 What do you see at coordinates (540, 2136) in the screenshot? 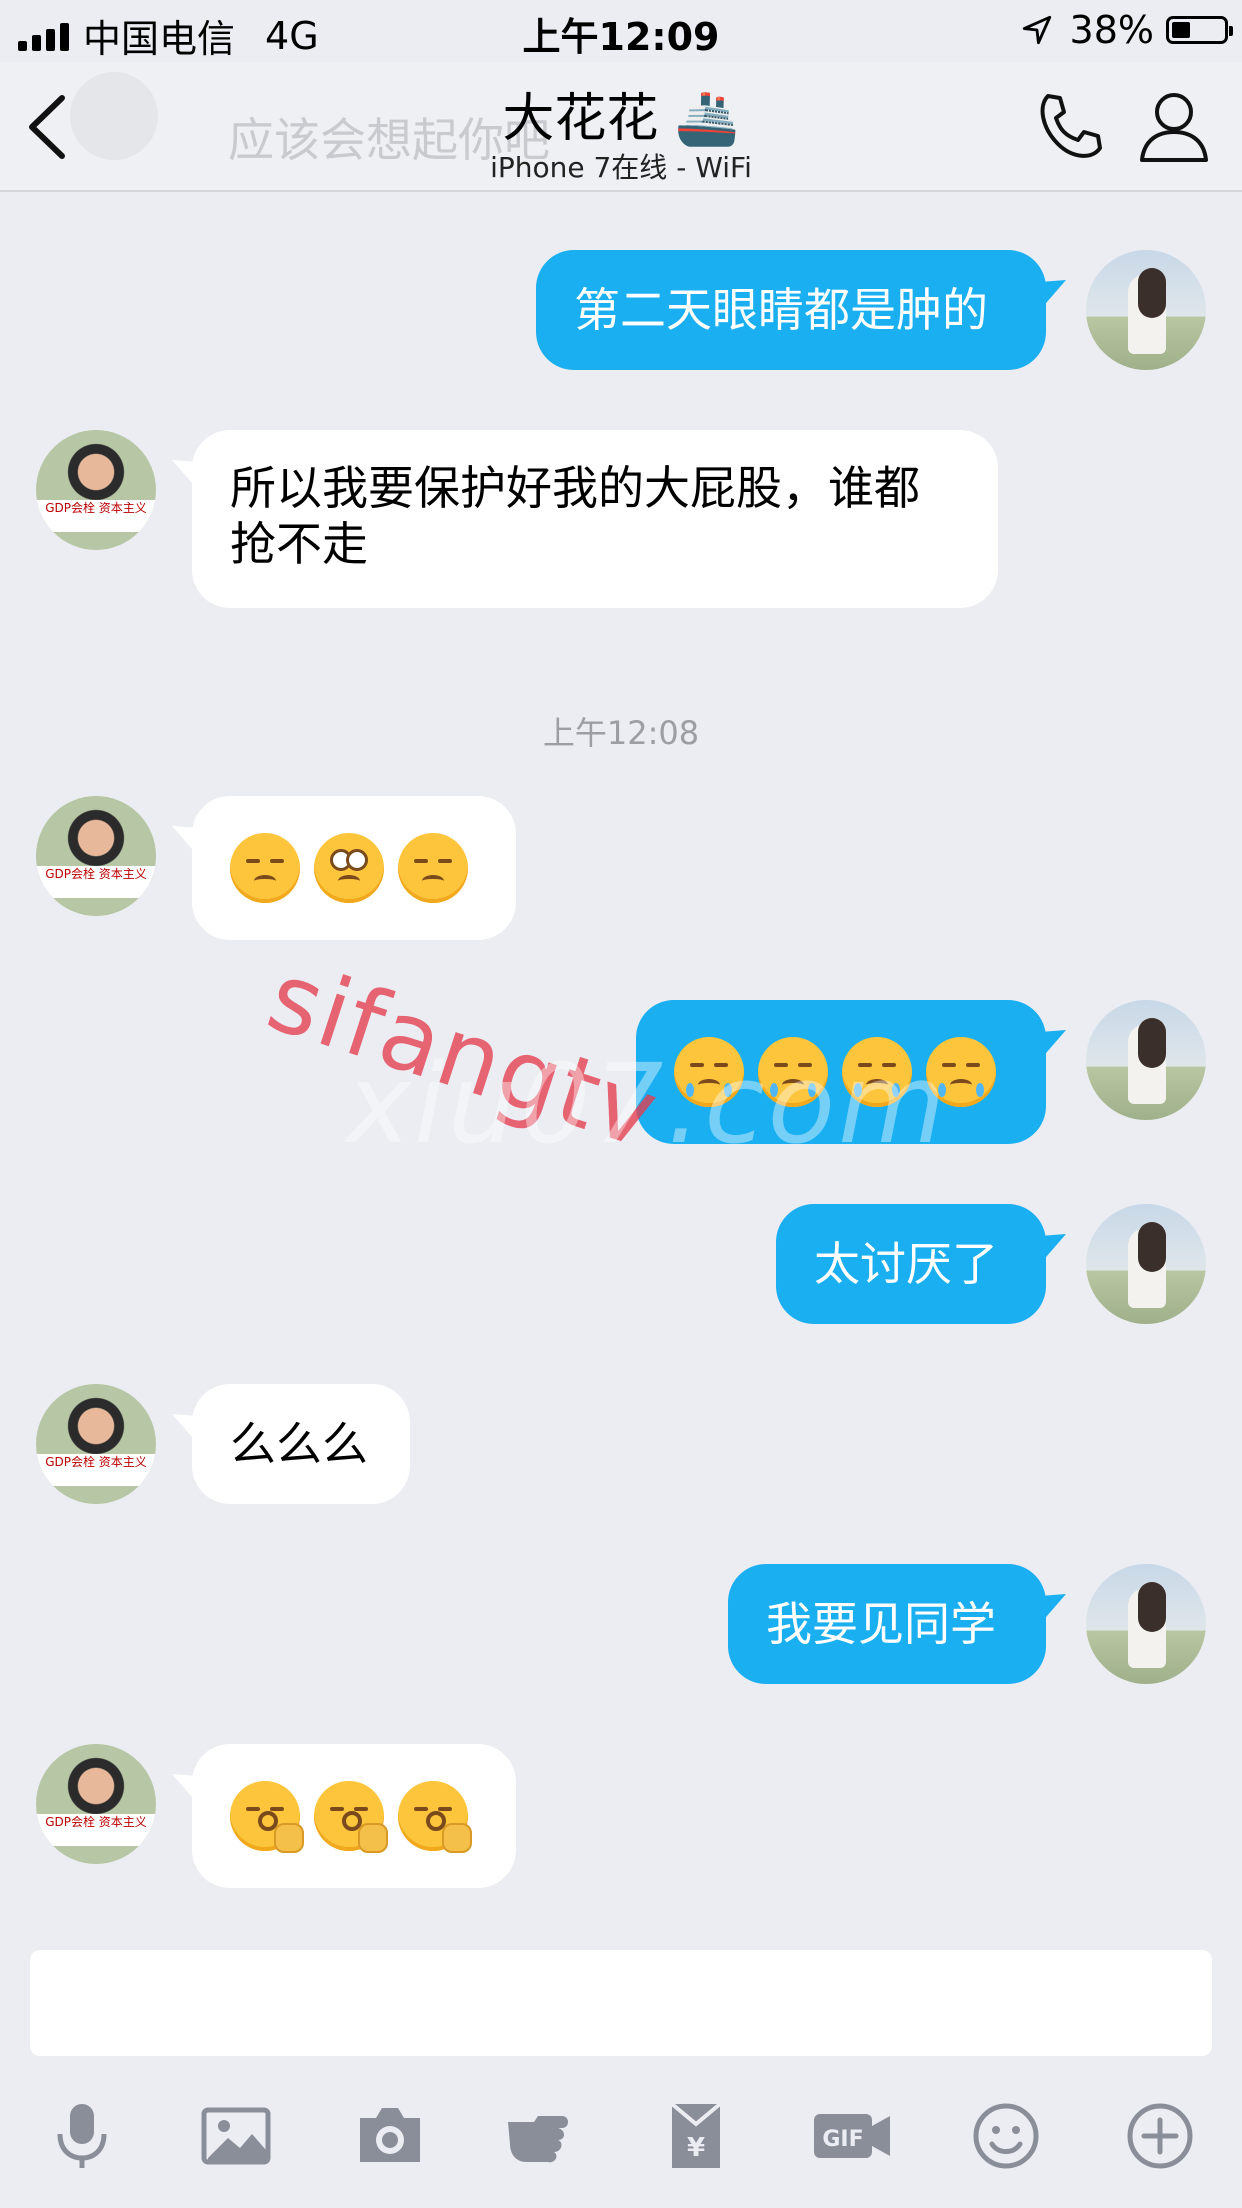
I see `poke-icon` at bounding box center [540, 2136].